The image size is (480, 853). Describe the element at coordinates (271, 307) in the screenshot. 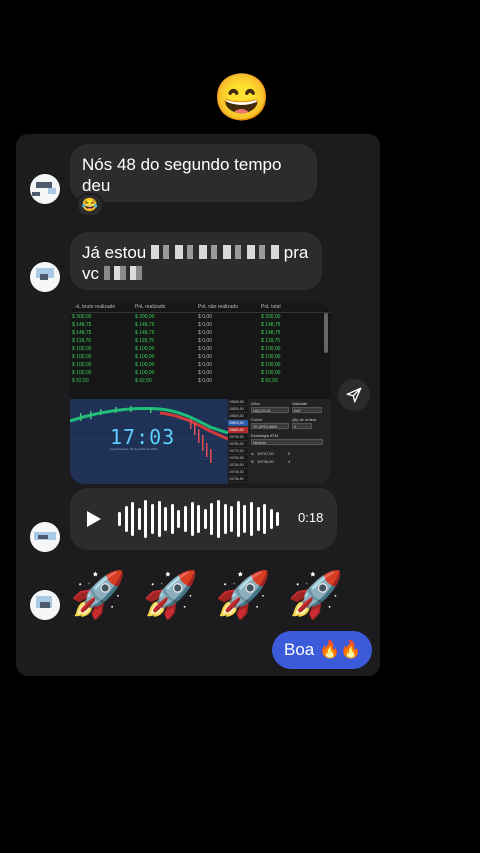

I see `column-header: PnL total` at that location.